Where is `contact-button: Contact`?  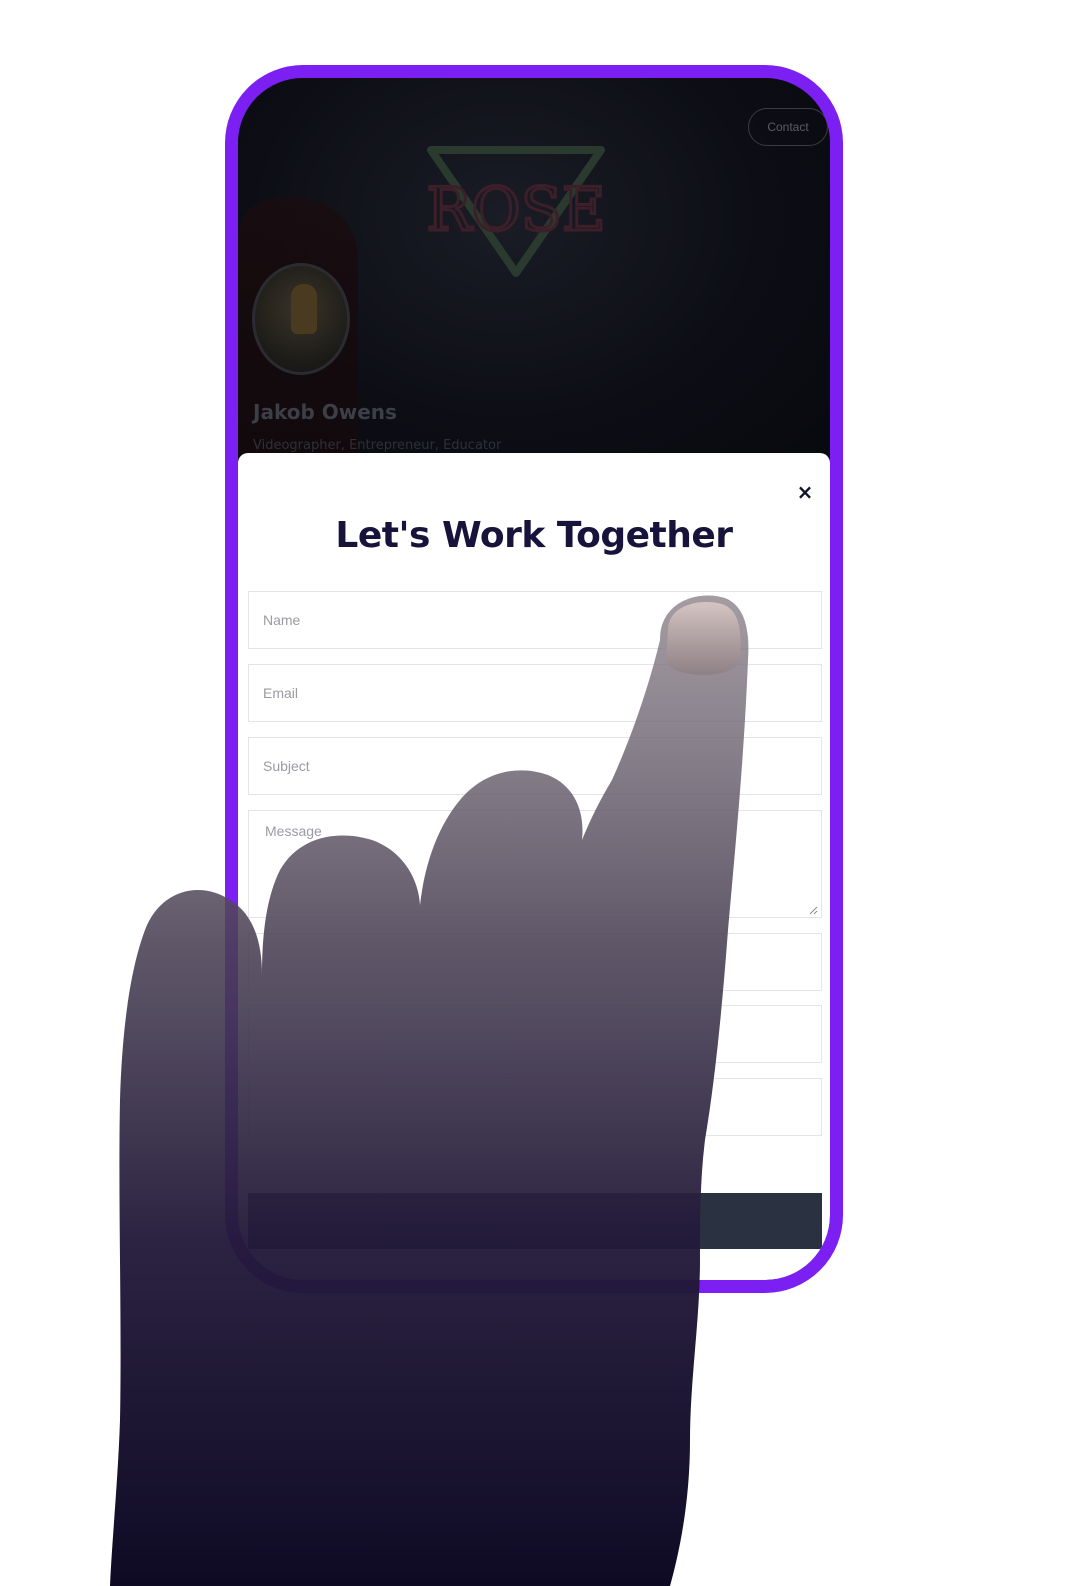 contact-button: Contact is located at coordinates (788, 127).